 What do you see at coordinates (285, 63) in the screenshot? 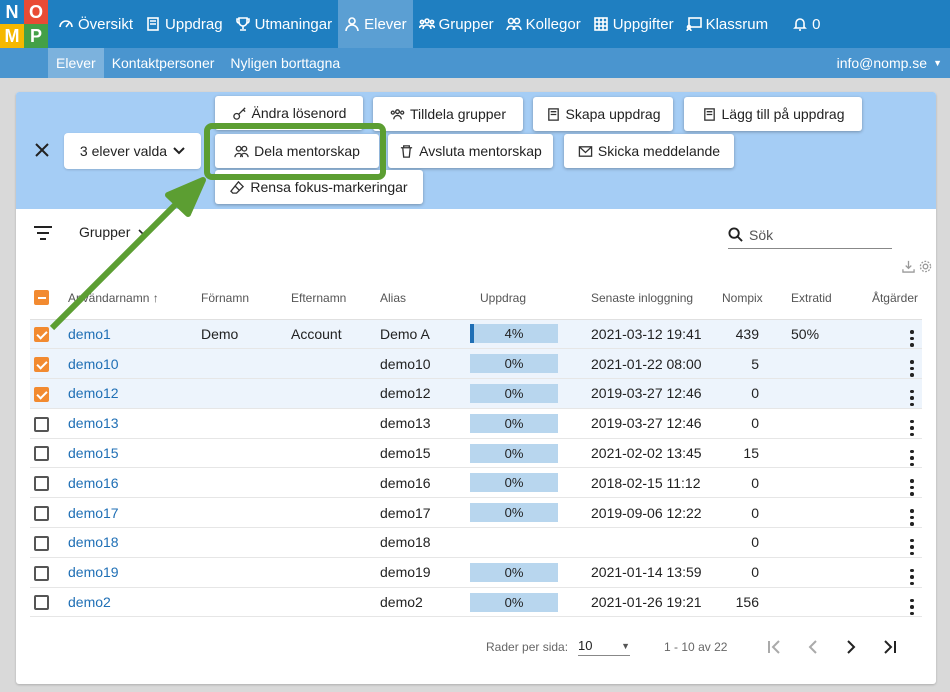
I see `subnav-nyligen-borttagna: Nyligen borttagna` at bounding box center [285, 63].